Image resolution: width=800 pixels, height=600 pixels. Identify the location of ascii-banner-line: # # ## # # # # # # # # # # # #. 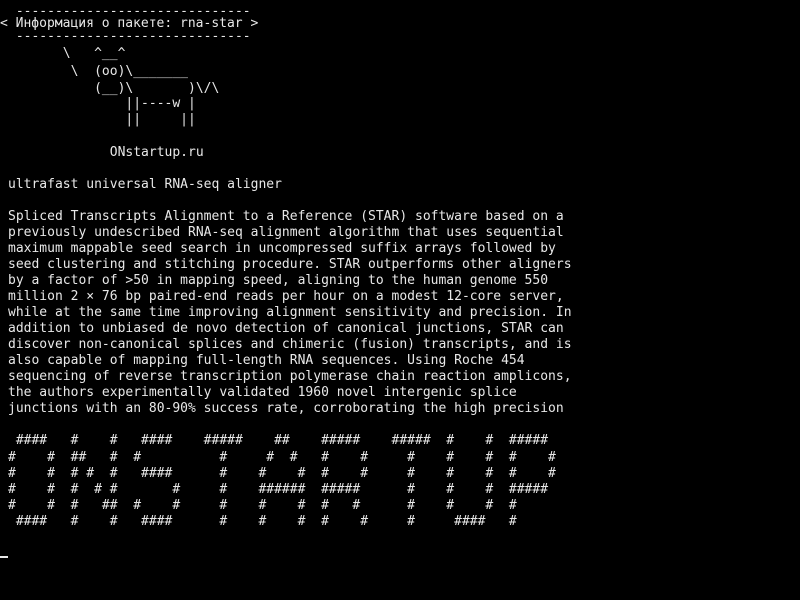
(282, 457).